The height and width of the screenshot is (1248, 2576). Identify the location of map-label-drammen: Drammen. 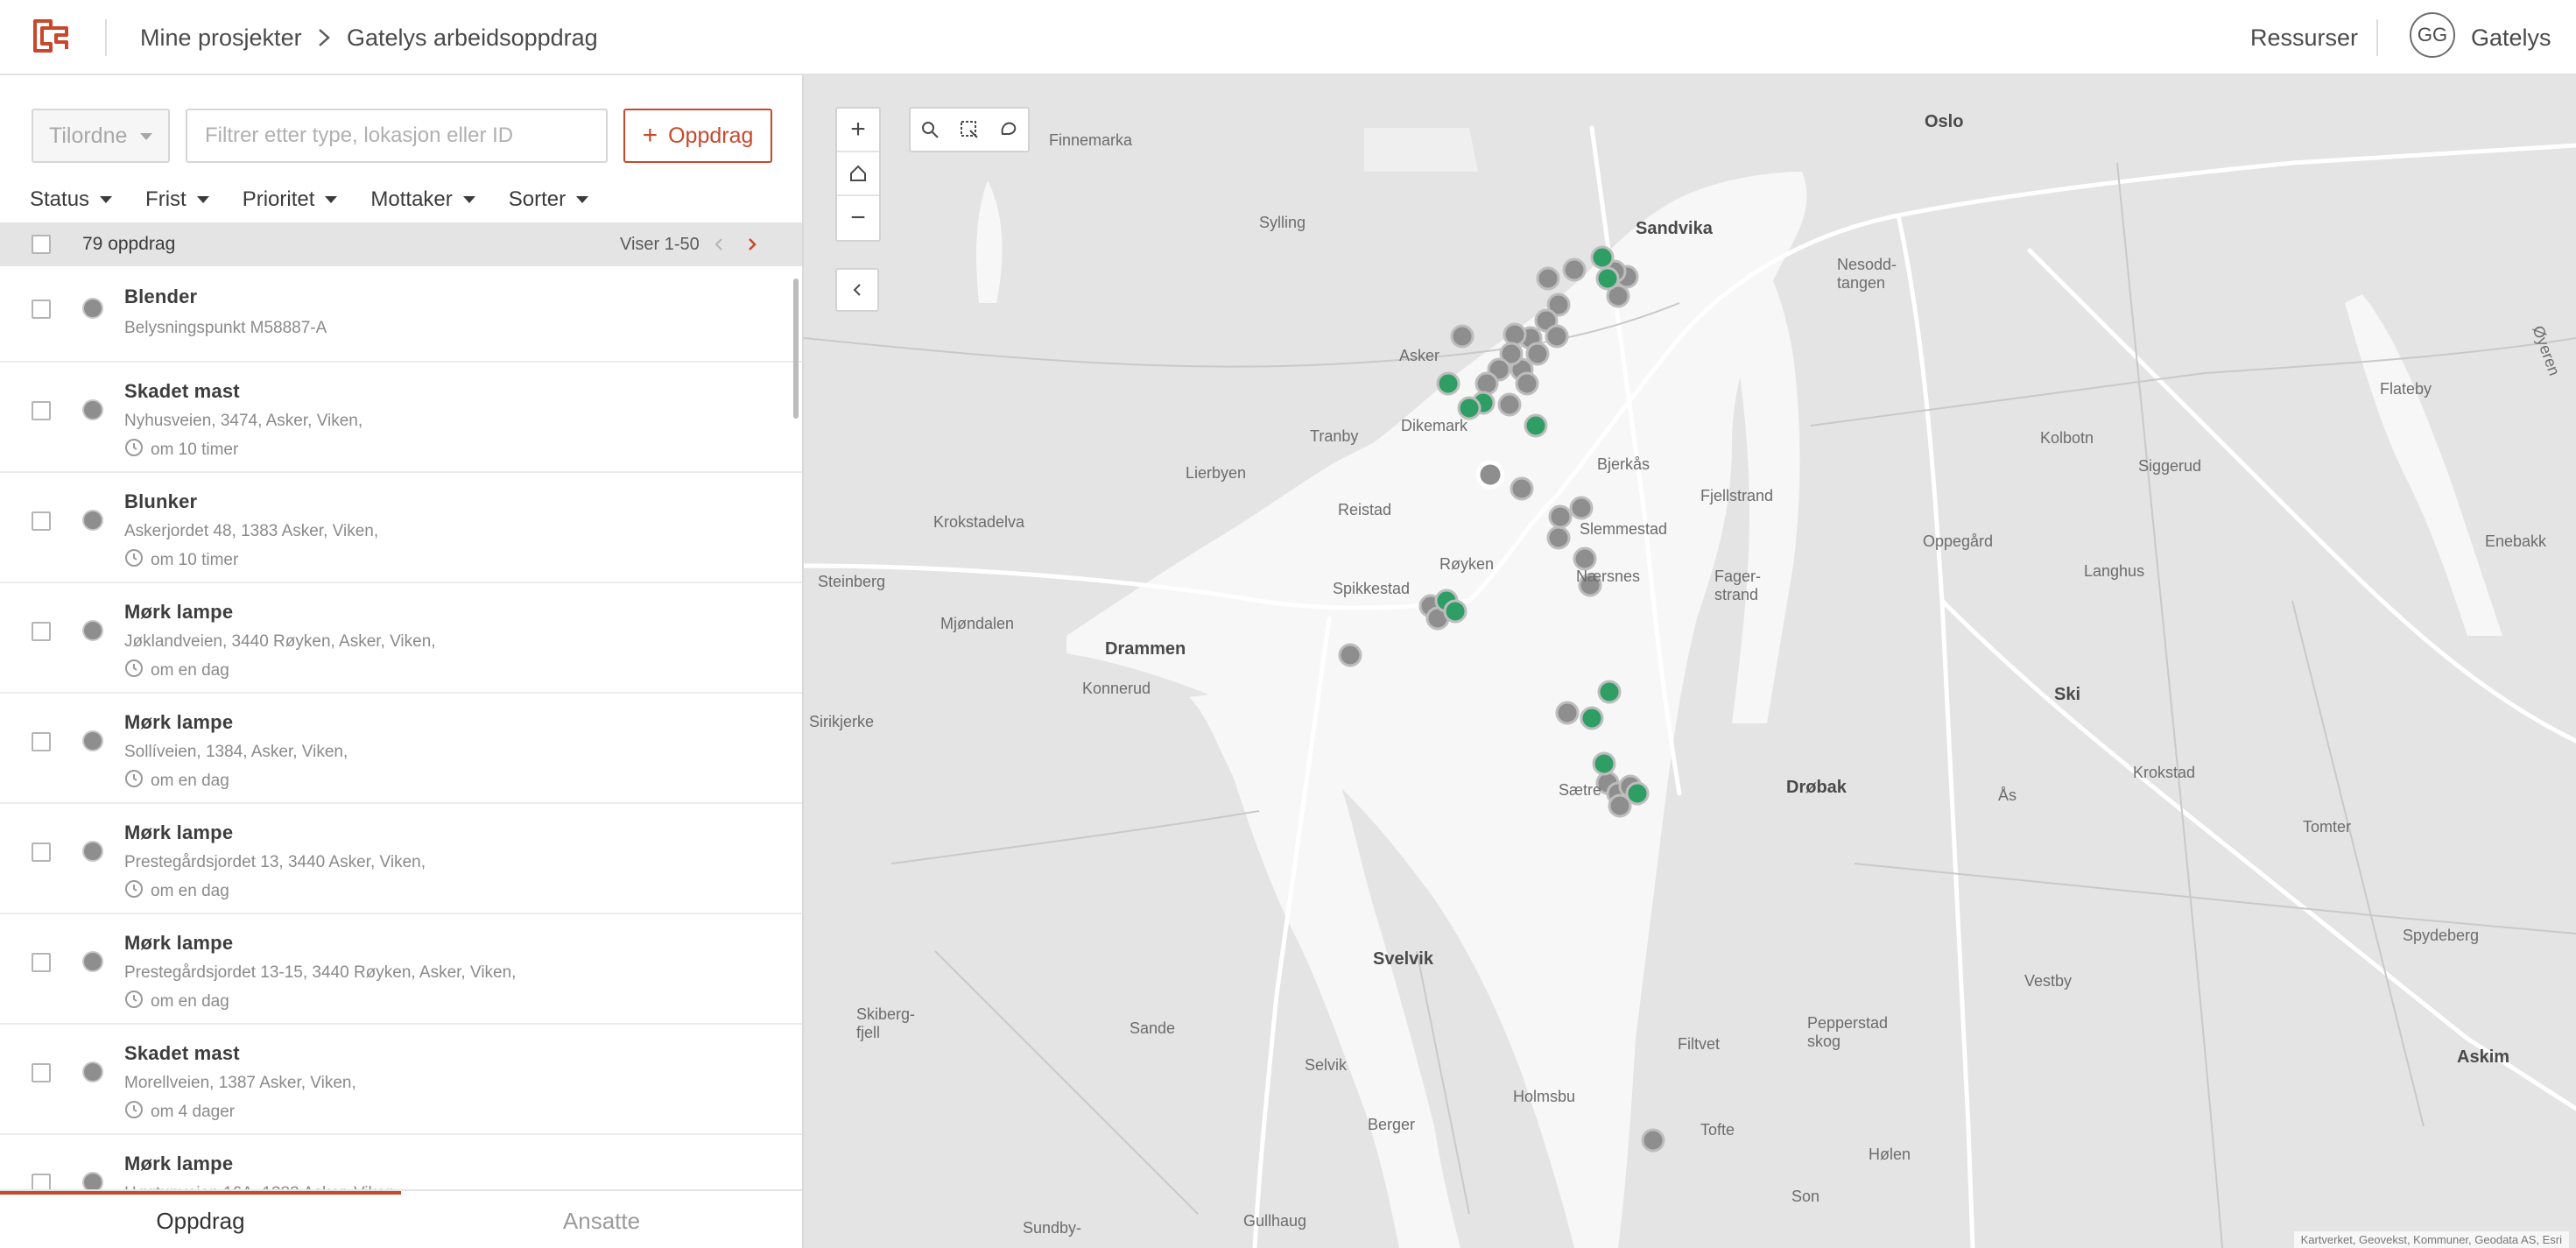
(1145, 649).